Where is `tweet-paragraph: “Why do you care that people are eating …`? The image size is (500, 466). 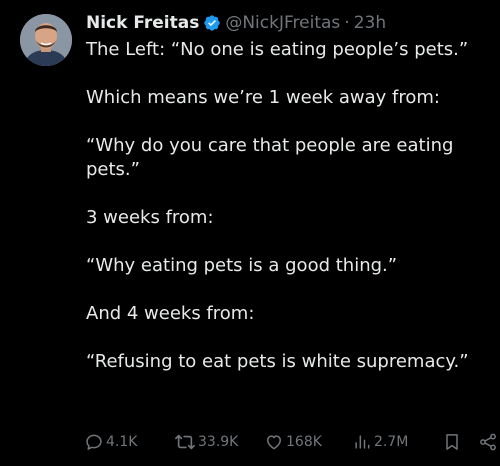 tweet-paragraph: “Why do you care that people are eating … is located at coordinates (270, 157).